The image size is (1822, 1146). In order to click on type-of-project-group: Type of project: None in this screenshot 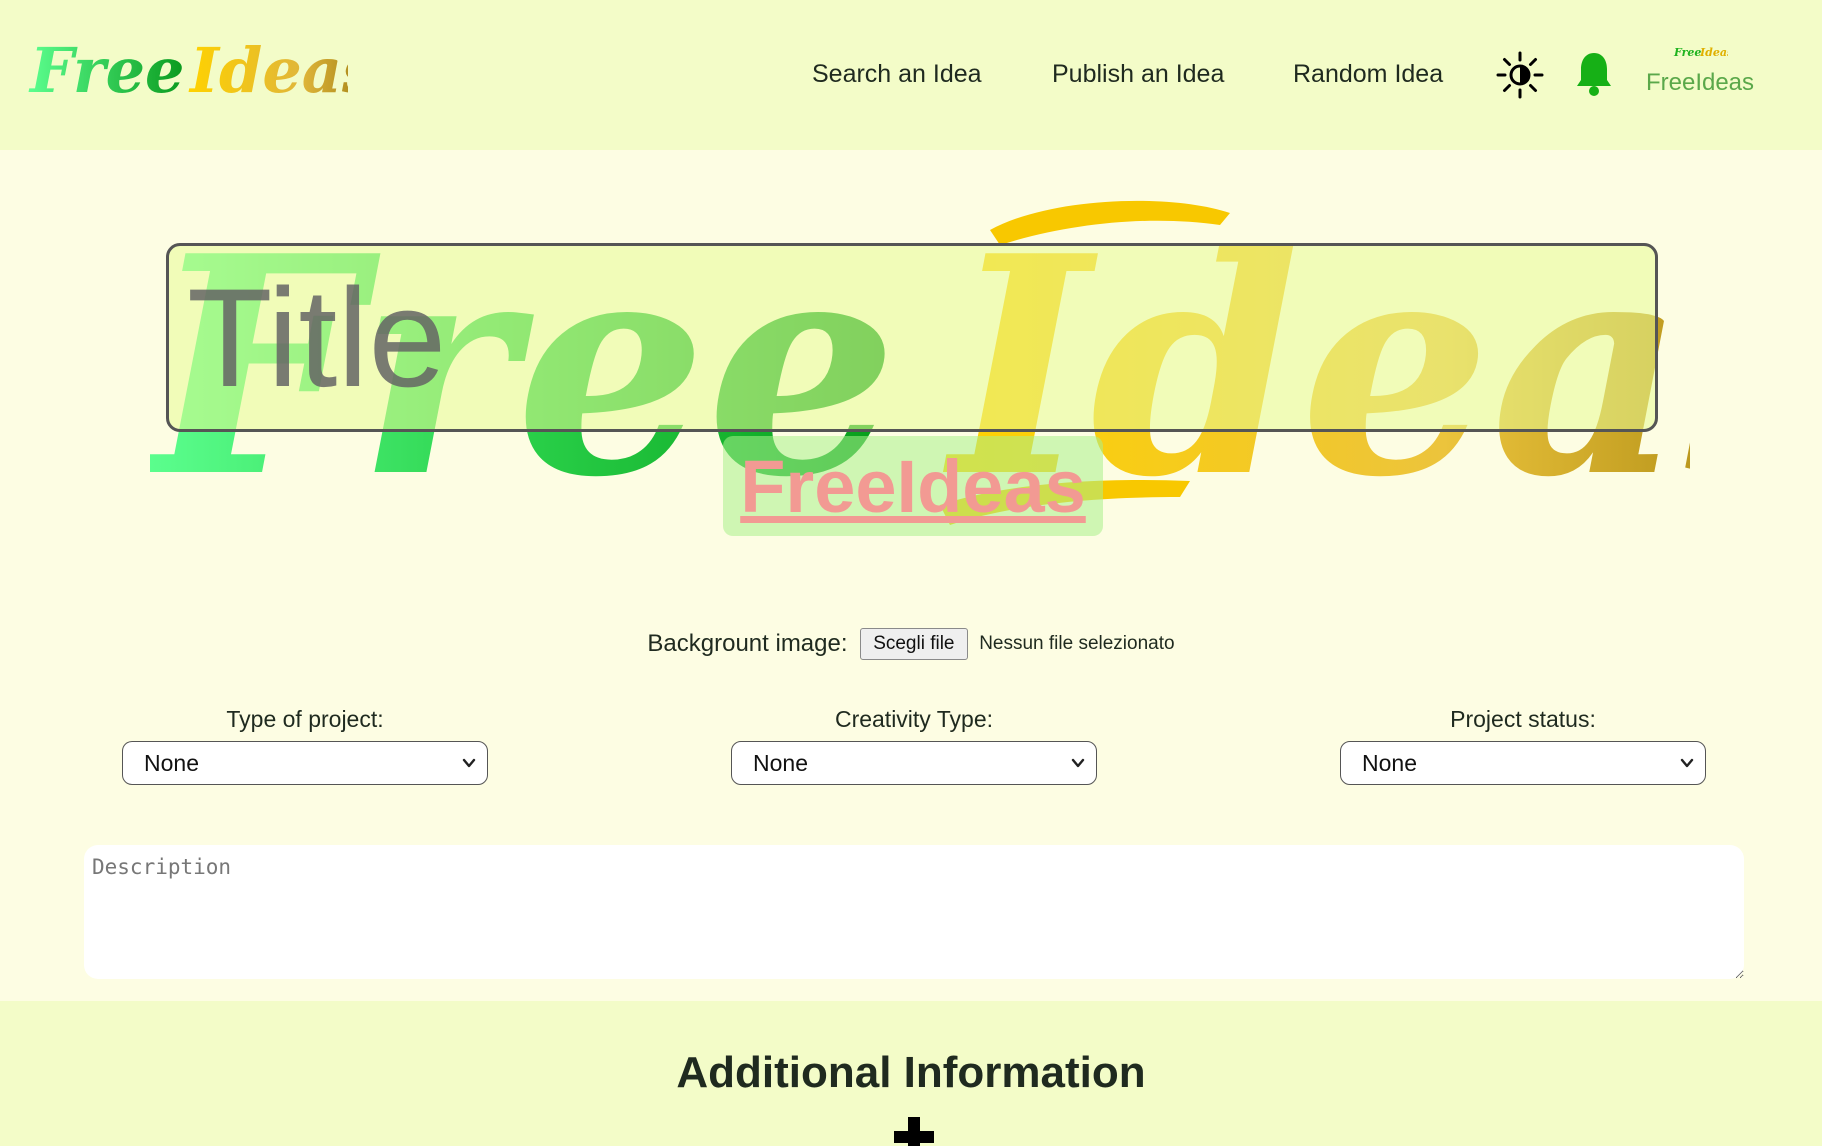, I will do `click(305, 745)`.